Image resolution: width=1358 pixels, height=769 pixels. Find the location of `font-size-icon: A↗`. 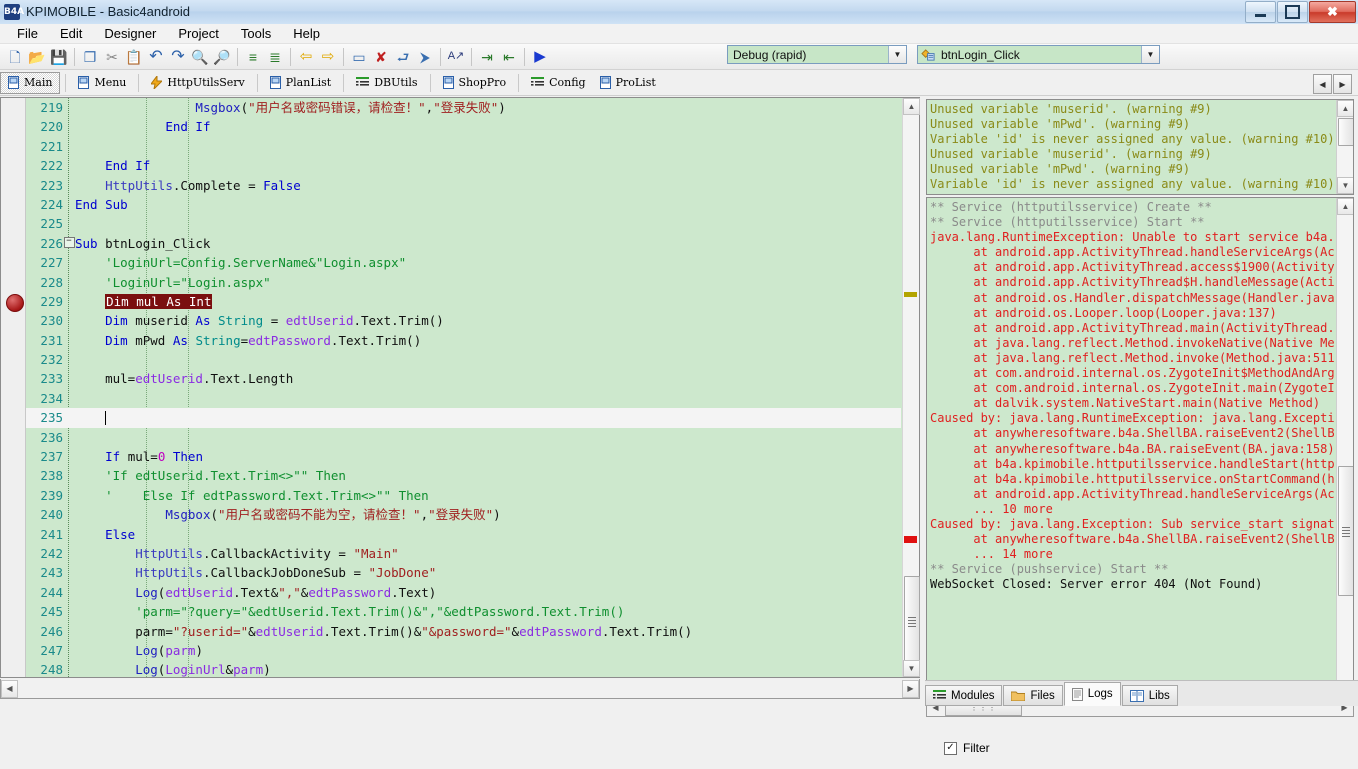

font-size-icon: A↗ is located at coordinates (456, 57).